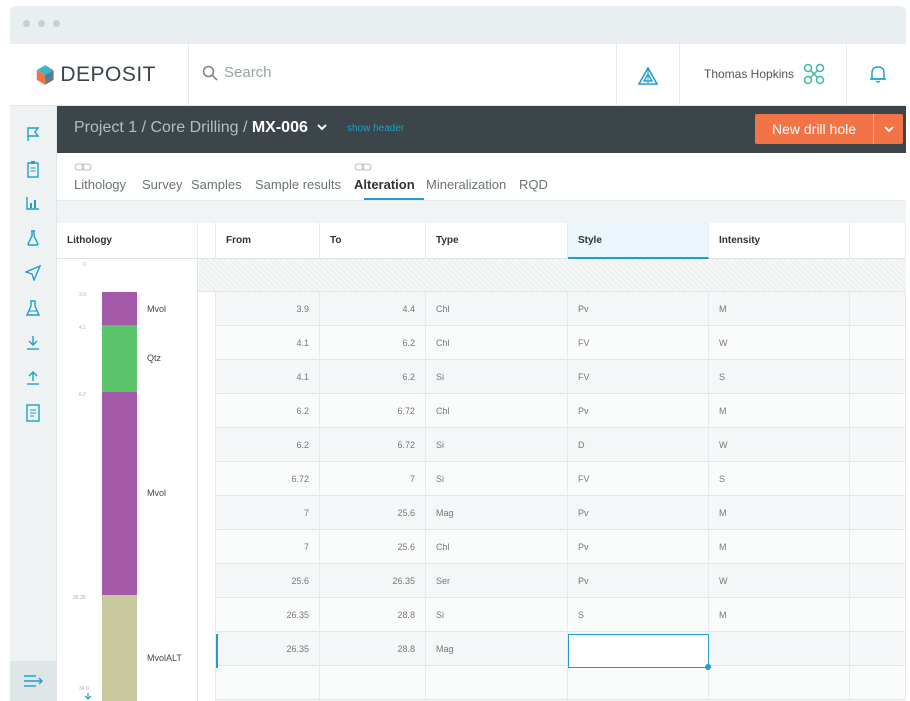 Image resolution: width=910 pixels, height=701 pixels. I want to click on table-row: 7 25.6 Chl Pv M, so click(561, 547).